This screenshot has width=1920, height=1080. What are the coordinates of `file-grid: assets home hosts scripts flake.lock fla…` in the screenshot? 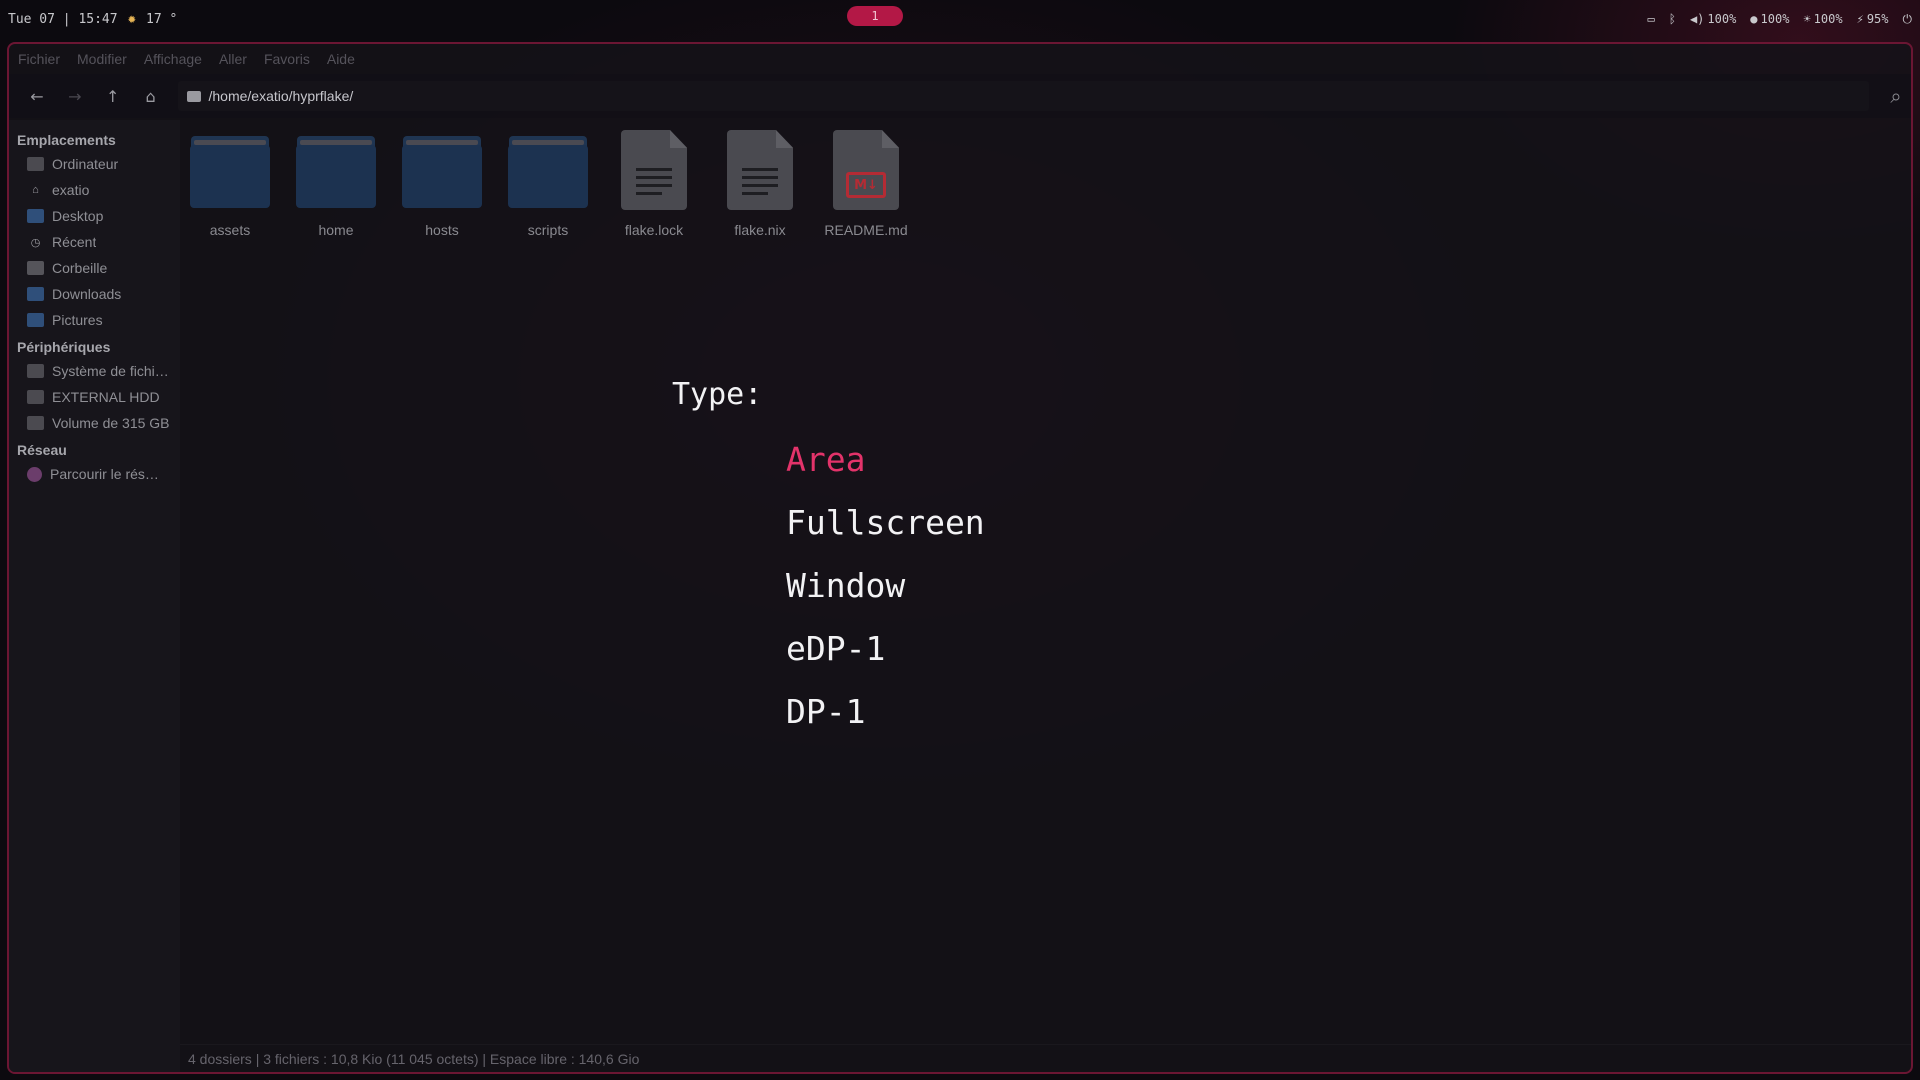 It's located at (549, 184).